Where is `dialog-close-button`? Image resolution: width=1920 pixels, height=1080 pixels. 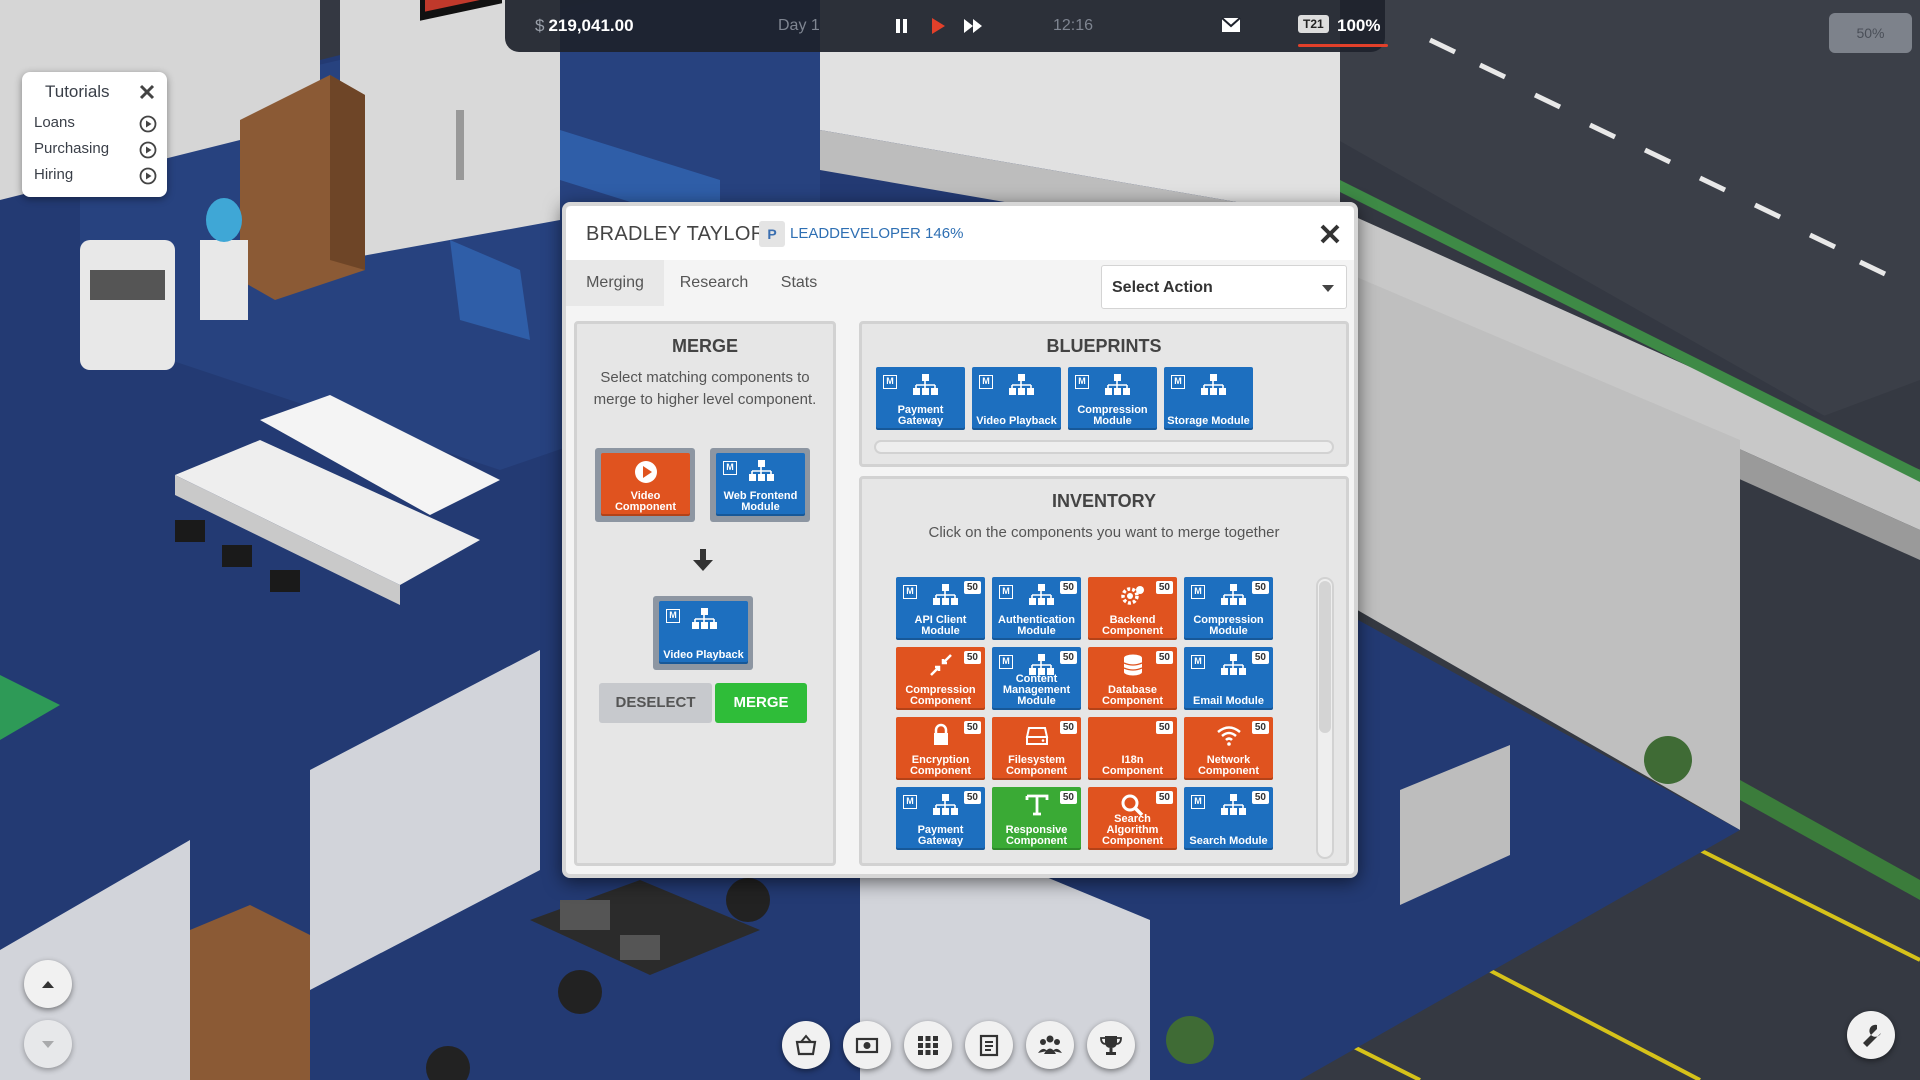 dialog-close-button is located at coordinates (1330, 234).